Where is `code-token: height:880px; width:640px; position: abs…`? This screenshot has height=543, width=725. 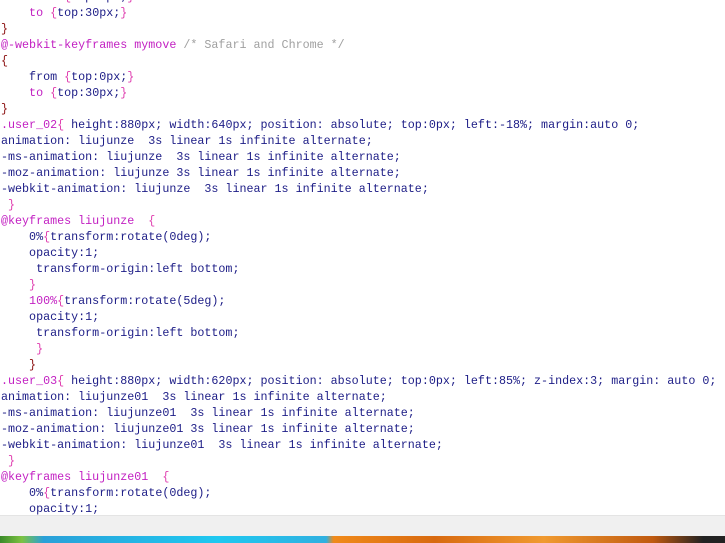
code-token: height:880px; width:640px; position: abs… is located at coordinates (352, 125).